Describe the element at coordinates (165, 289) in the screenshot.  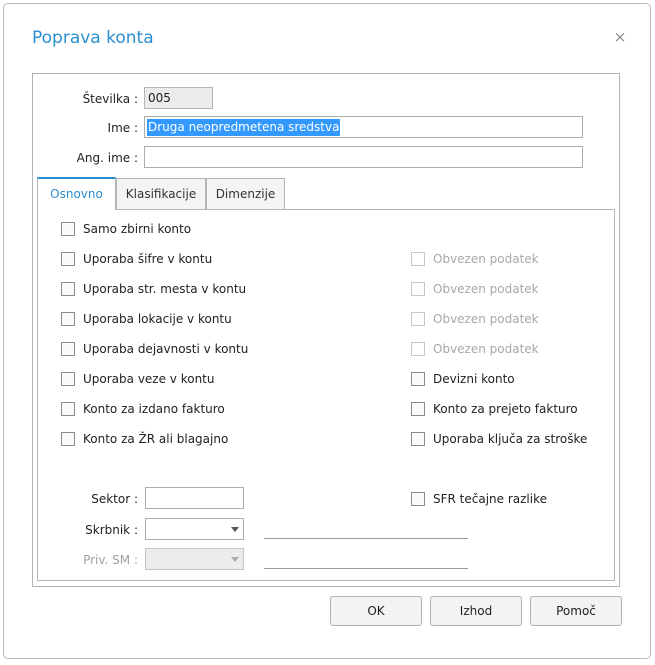
I see `label-uporaba-str-mesta: Uporaba str. mesta v kontu` at that location.